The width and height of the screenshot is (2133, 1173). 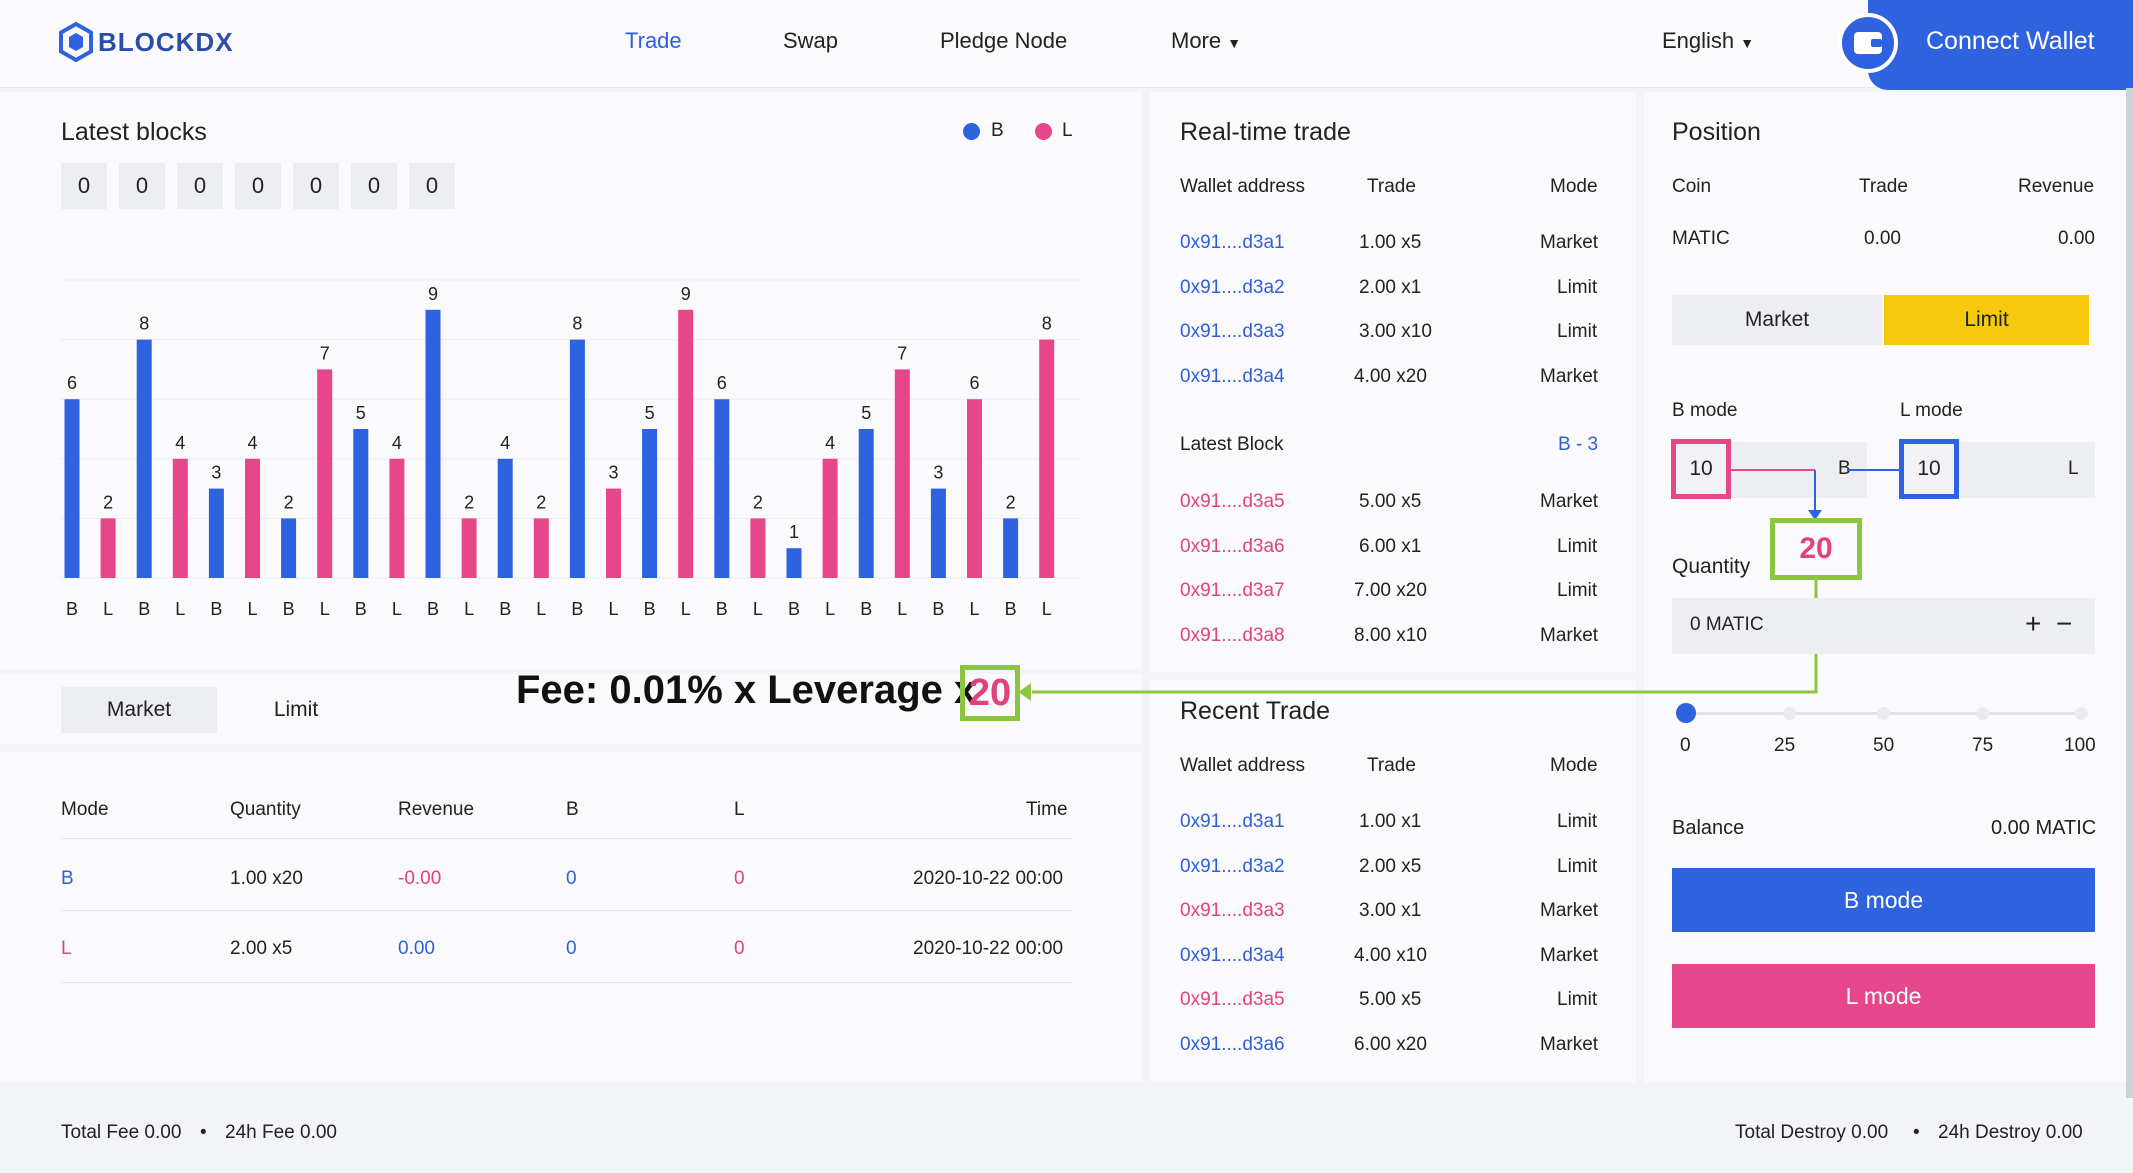 I want to click on slider-label: 50, so click(x=1884, y=745).